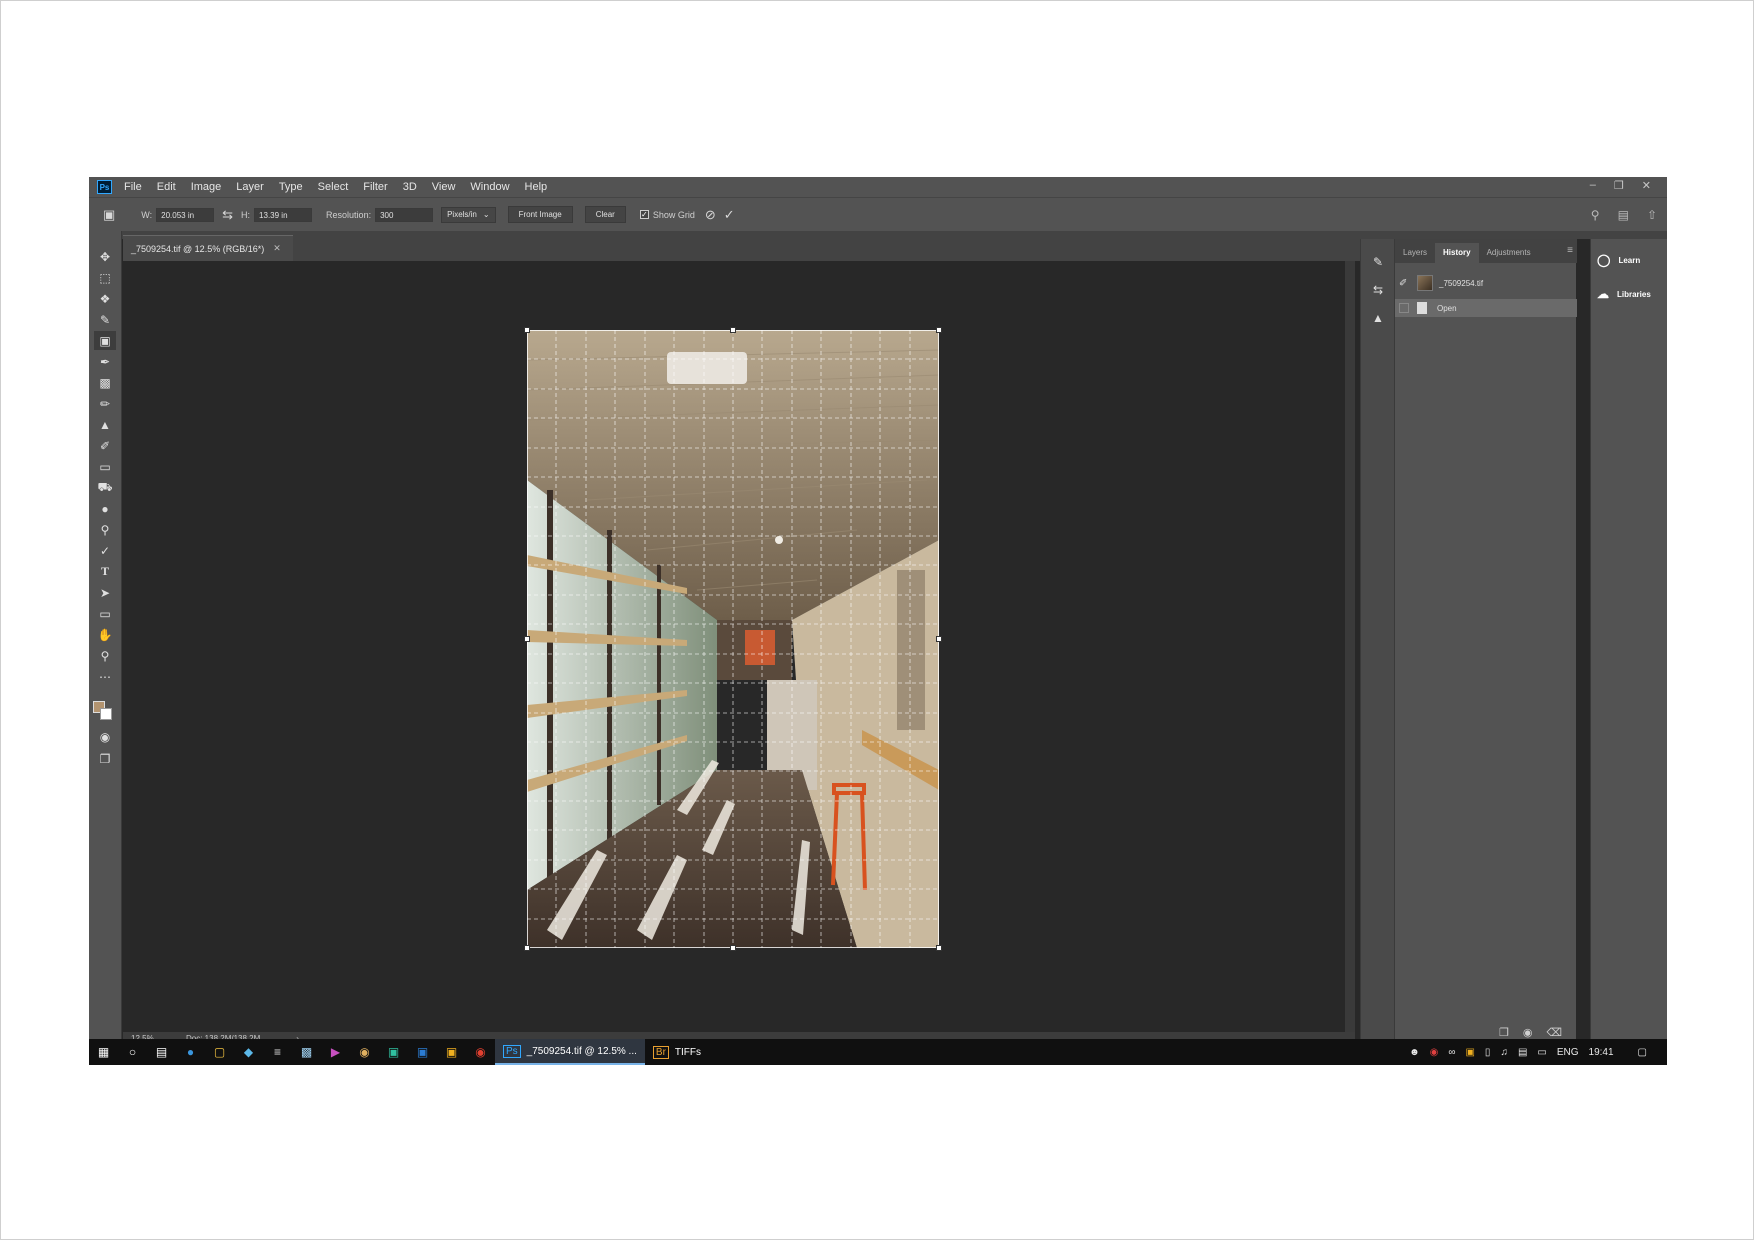 The width and height of the screenshot is (1754, 1240). I want to click on close-icon: ✕, so click(1646, 185).